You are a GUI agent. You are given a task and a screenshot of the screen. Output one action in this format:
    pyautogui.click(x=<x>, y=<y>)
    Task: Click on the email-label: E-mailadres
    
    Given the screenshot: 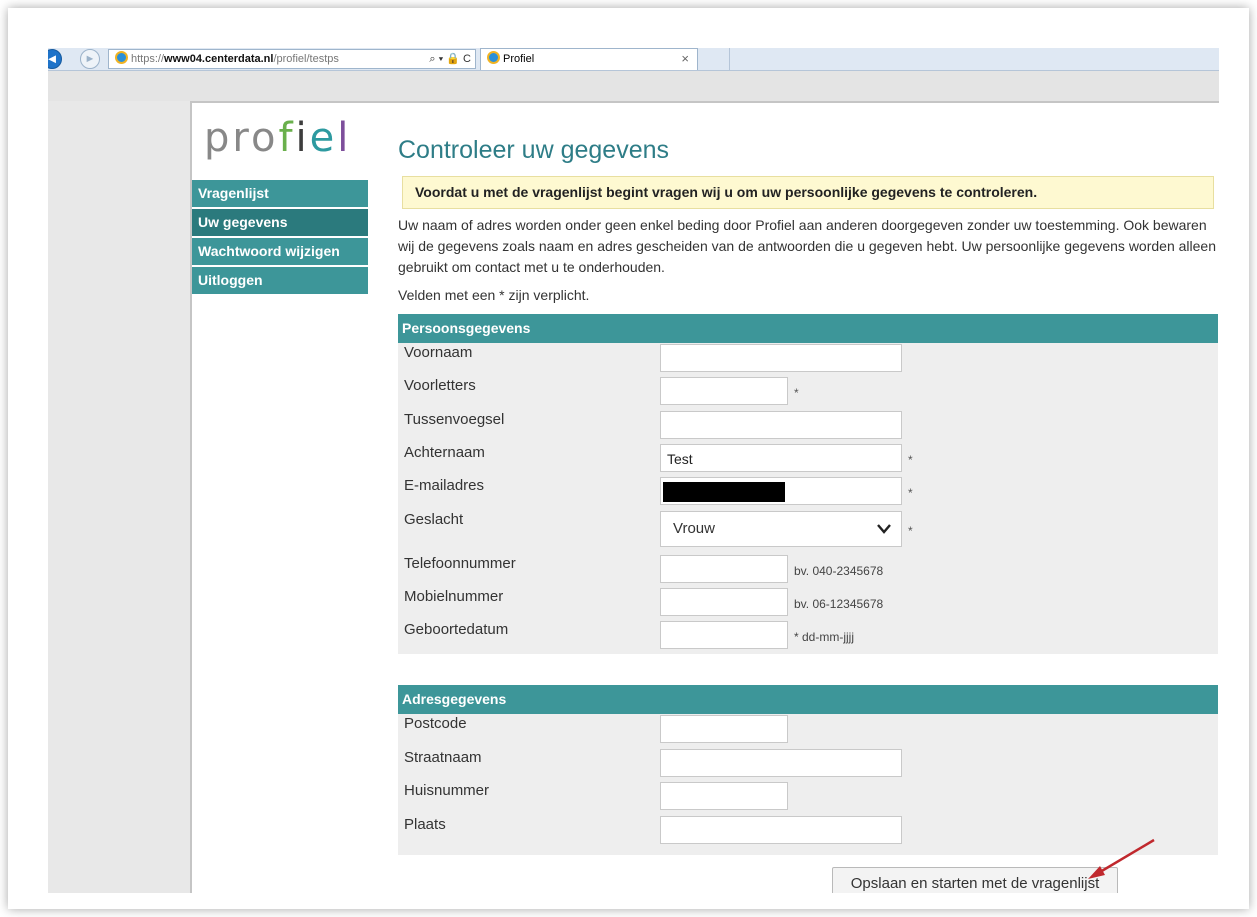 What is the action you would take?
    pyautogui.click(x=444, y=485)
    